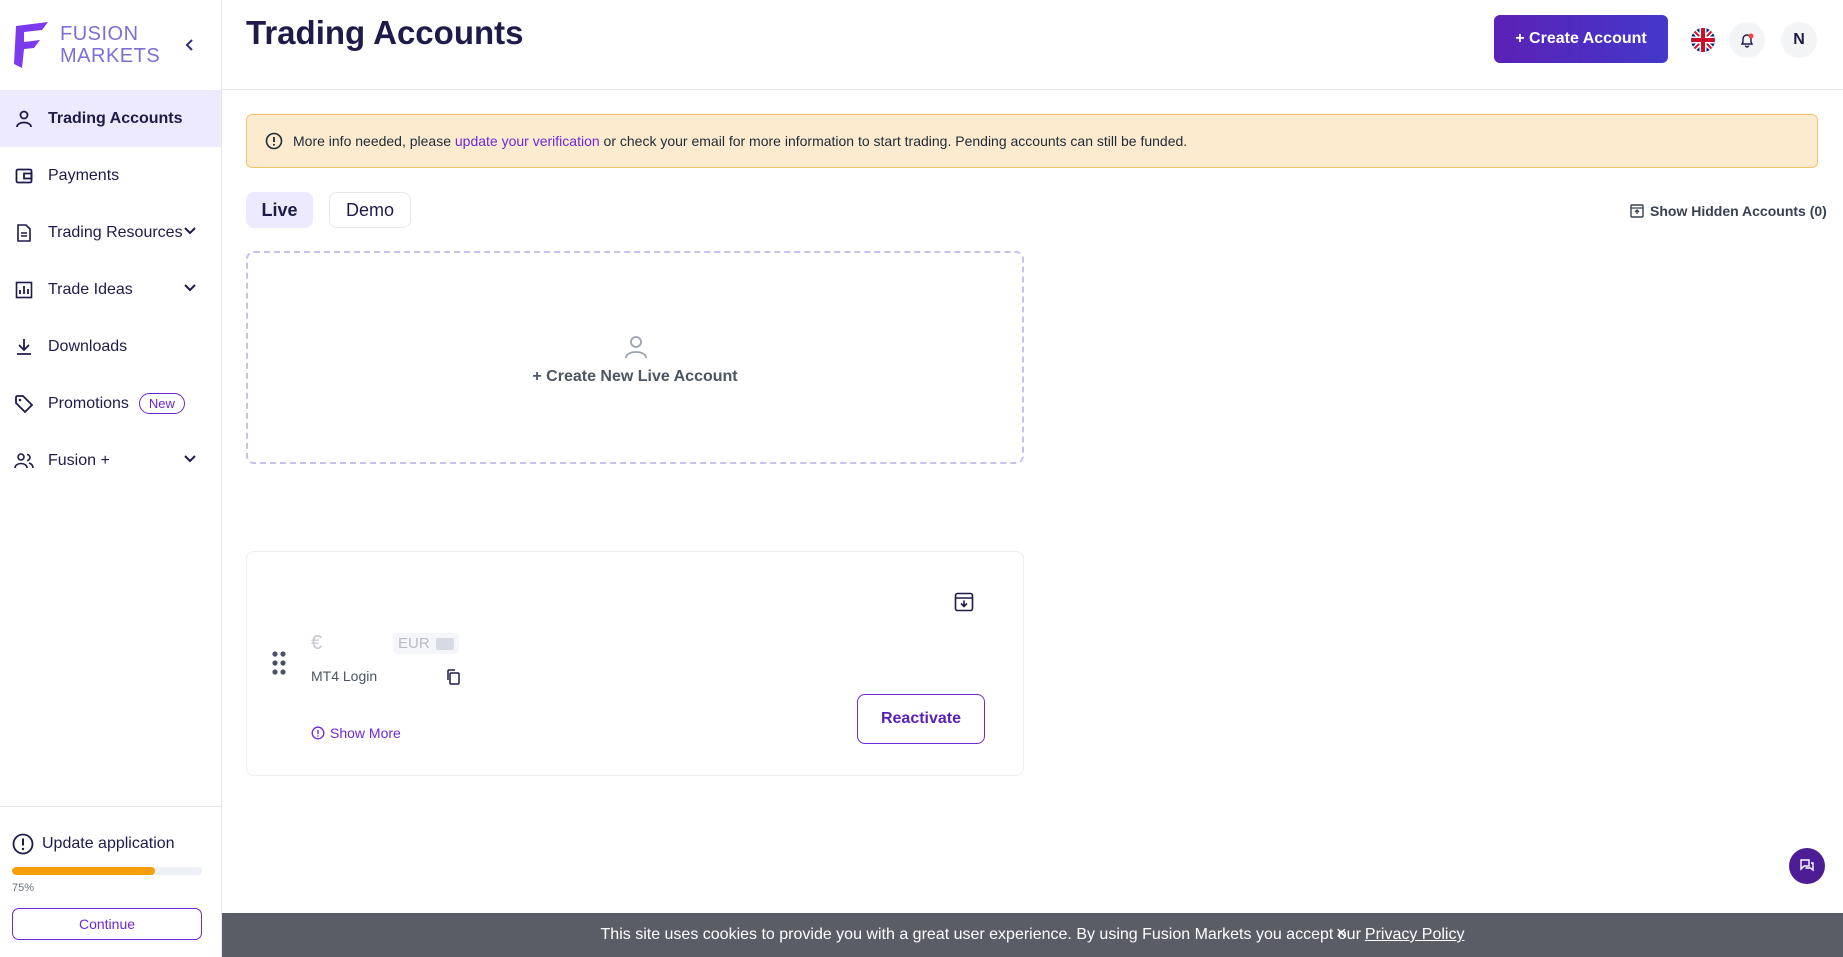  I want to click on mt4-login-label: MT4 Login, so click(344, 676).